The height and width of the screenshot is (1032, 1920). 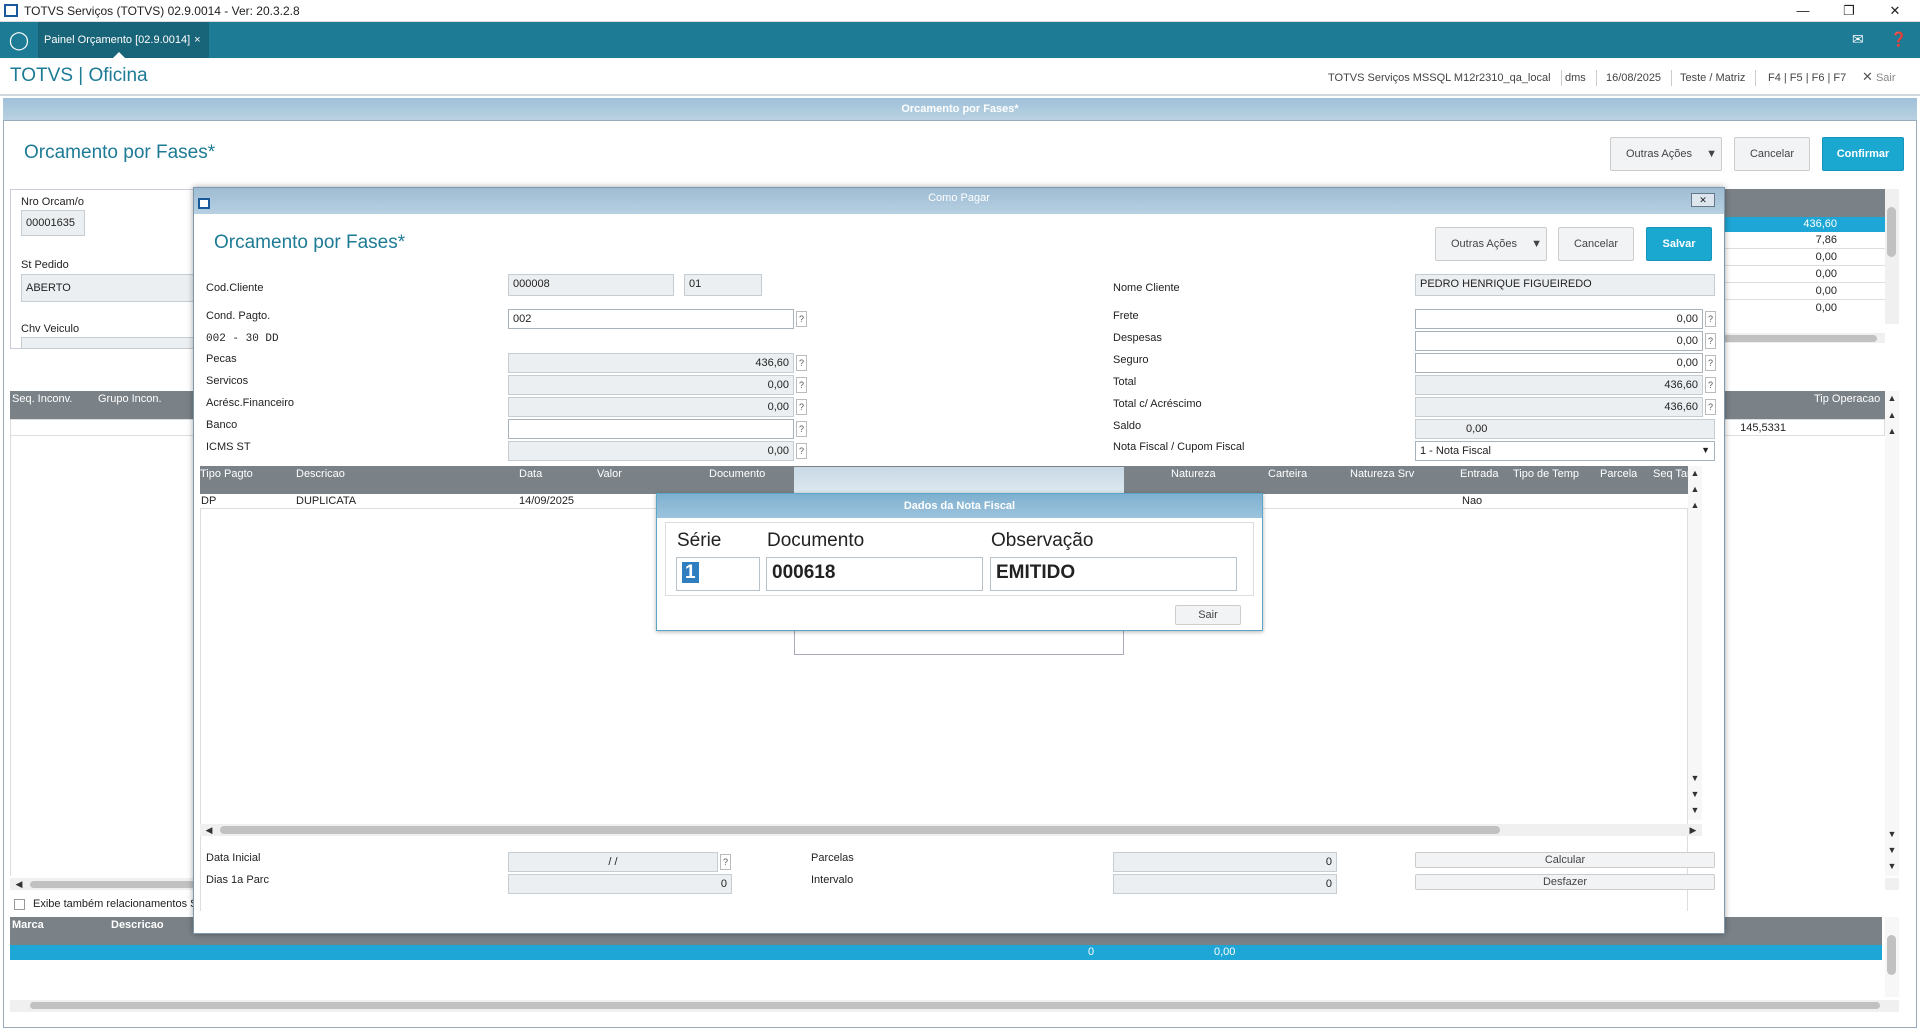 I want to click on nf-sair-button: Sair, so click(x=1208, y=615).